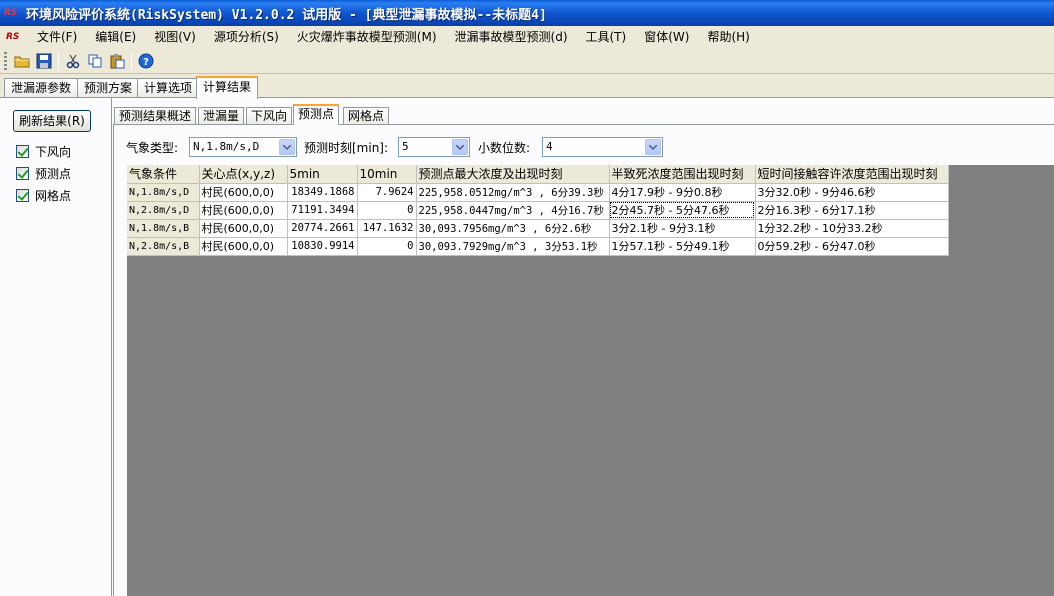  Describe the element at coordinates (602, 147) in the screenshot. I see `decimal-places-select: 4` at that location.